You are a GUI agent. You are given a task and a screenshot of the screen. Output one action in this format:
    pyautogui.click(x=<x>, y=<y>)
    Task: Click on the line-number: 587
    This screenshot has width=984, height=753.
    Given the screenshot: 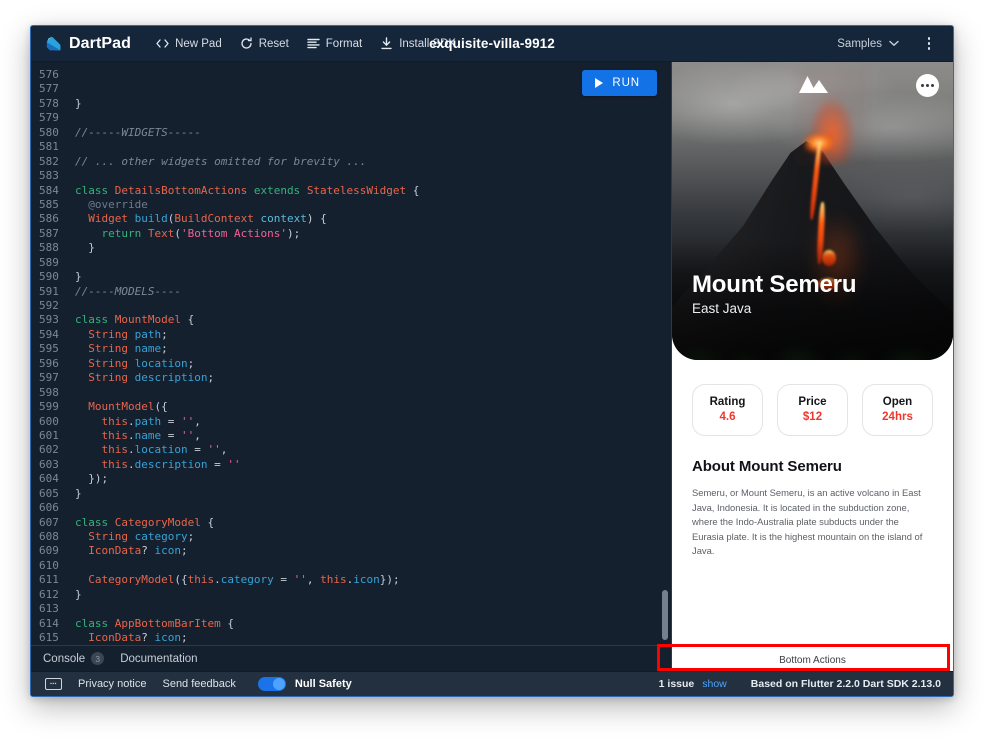 What is the action you would take?
    pyautogui.click(x=49, y=233)
    